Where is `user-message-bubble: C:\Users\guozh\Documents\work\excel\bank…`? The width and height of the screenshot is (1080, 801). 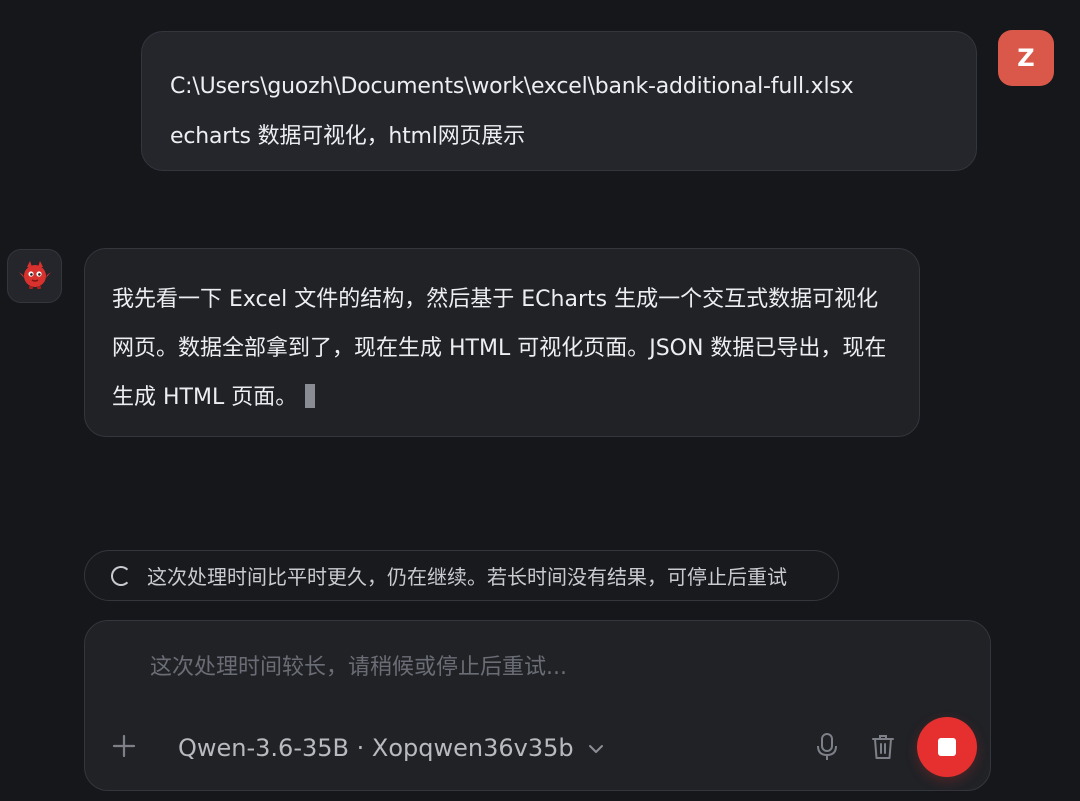 user-message-bubble: C:\Users\guozh\Documents\work\excel\bank… is located at coordinates (559, 101).